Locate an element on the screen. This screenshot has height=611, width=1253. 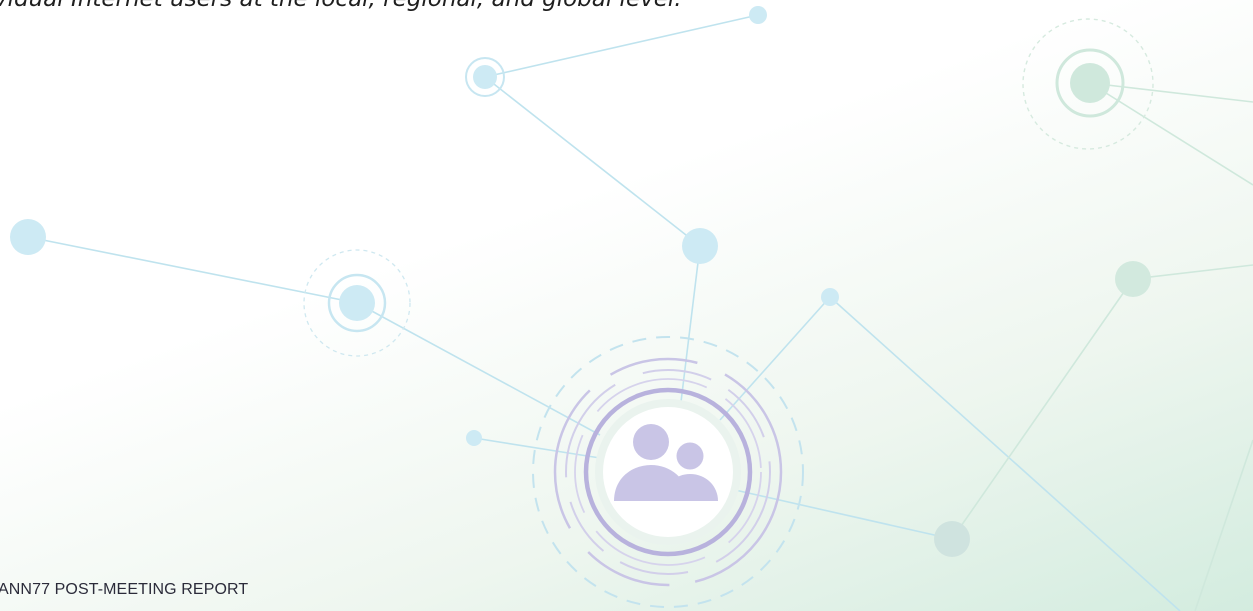
report-footer-label: ANN77 POST-MEETING REPORT is located at coordinates (124, 589).